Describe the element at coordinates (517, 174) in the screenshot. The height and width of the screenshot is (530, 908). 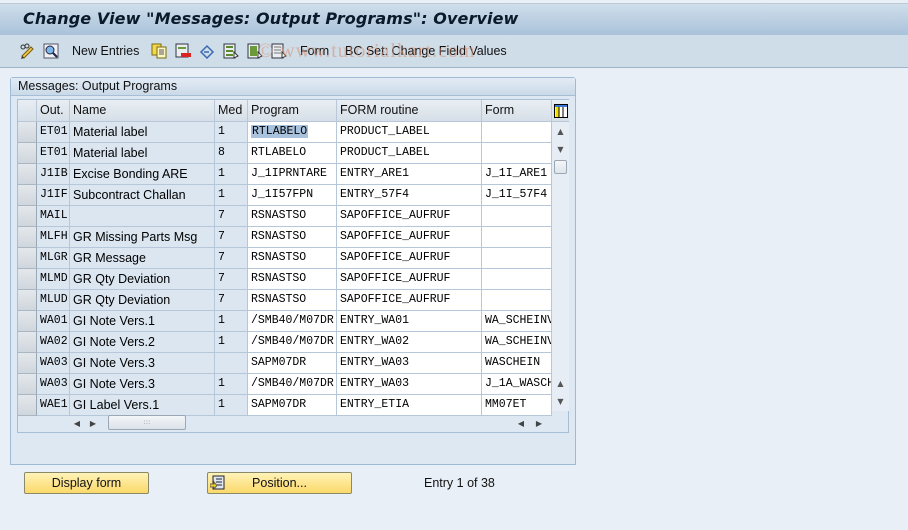
I see `cell-form: J_1I_ARE1` at that location.